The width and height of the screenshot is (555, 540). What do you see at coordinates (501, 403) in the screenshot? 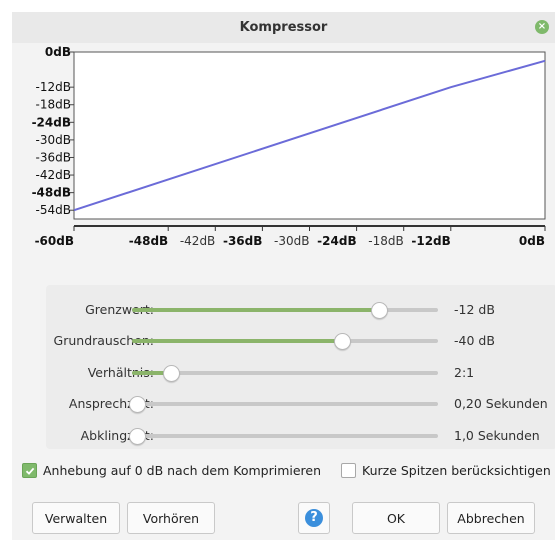
I see `attack-time-value: 0,20 Sekunden` at bounding box center [501, 403].